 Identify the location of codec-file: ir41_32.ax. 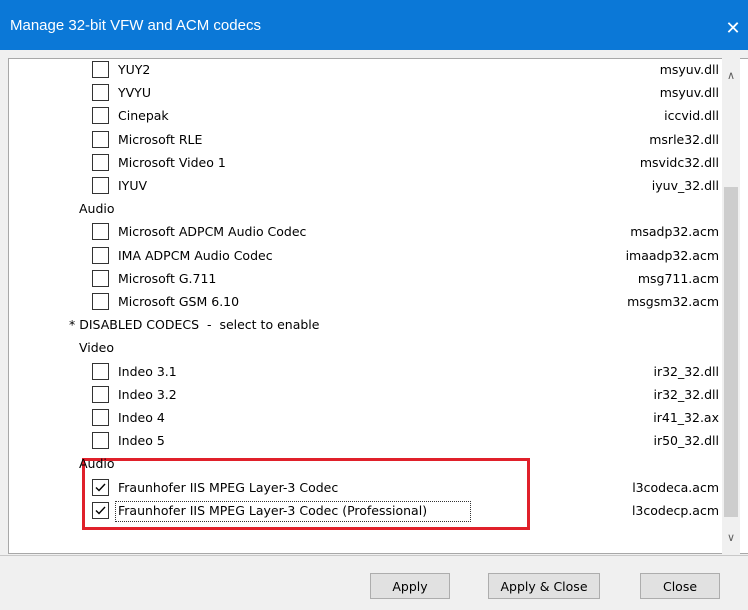
(686, 417).